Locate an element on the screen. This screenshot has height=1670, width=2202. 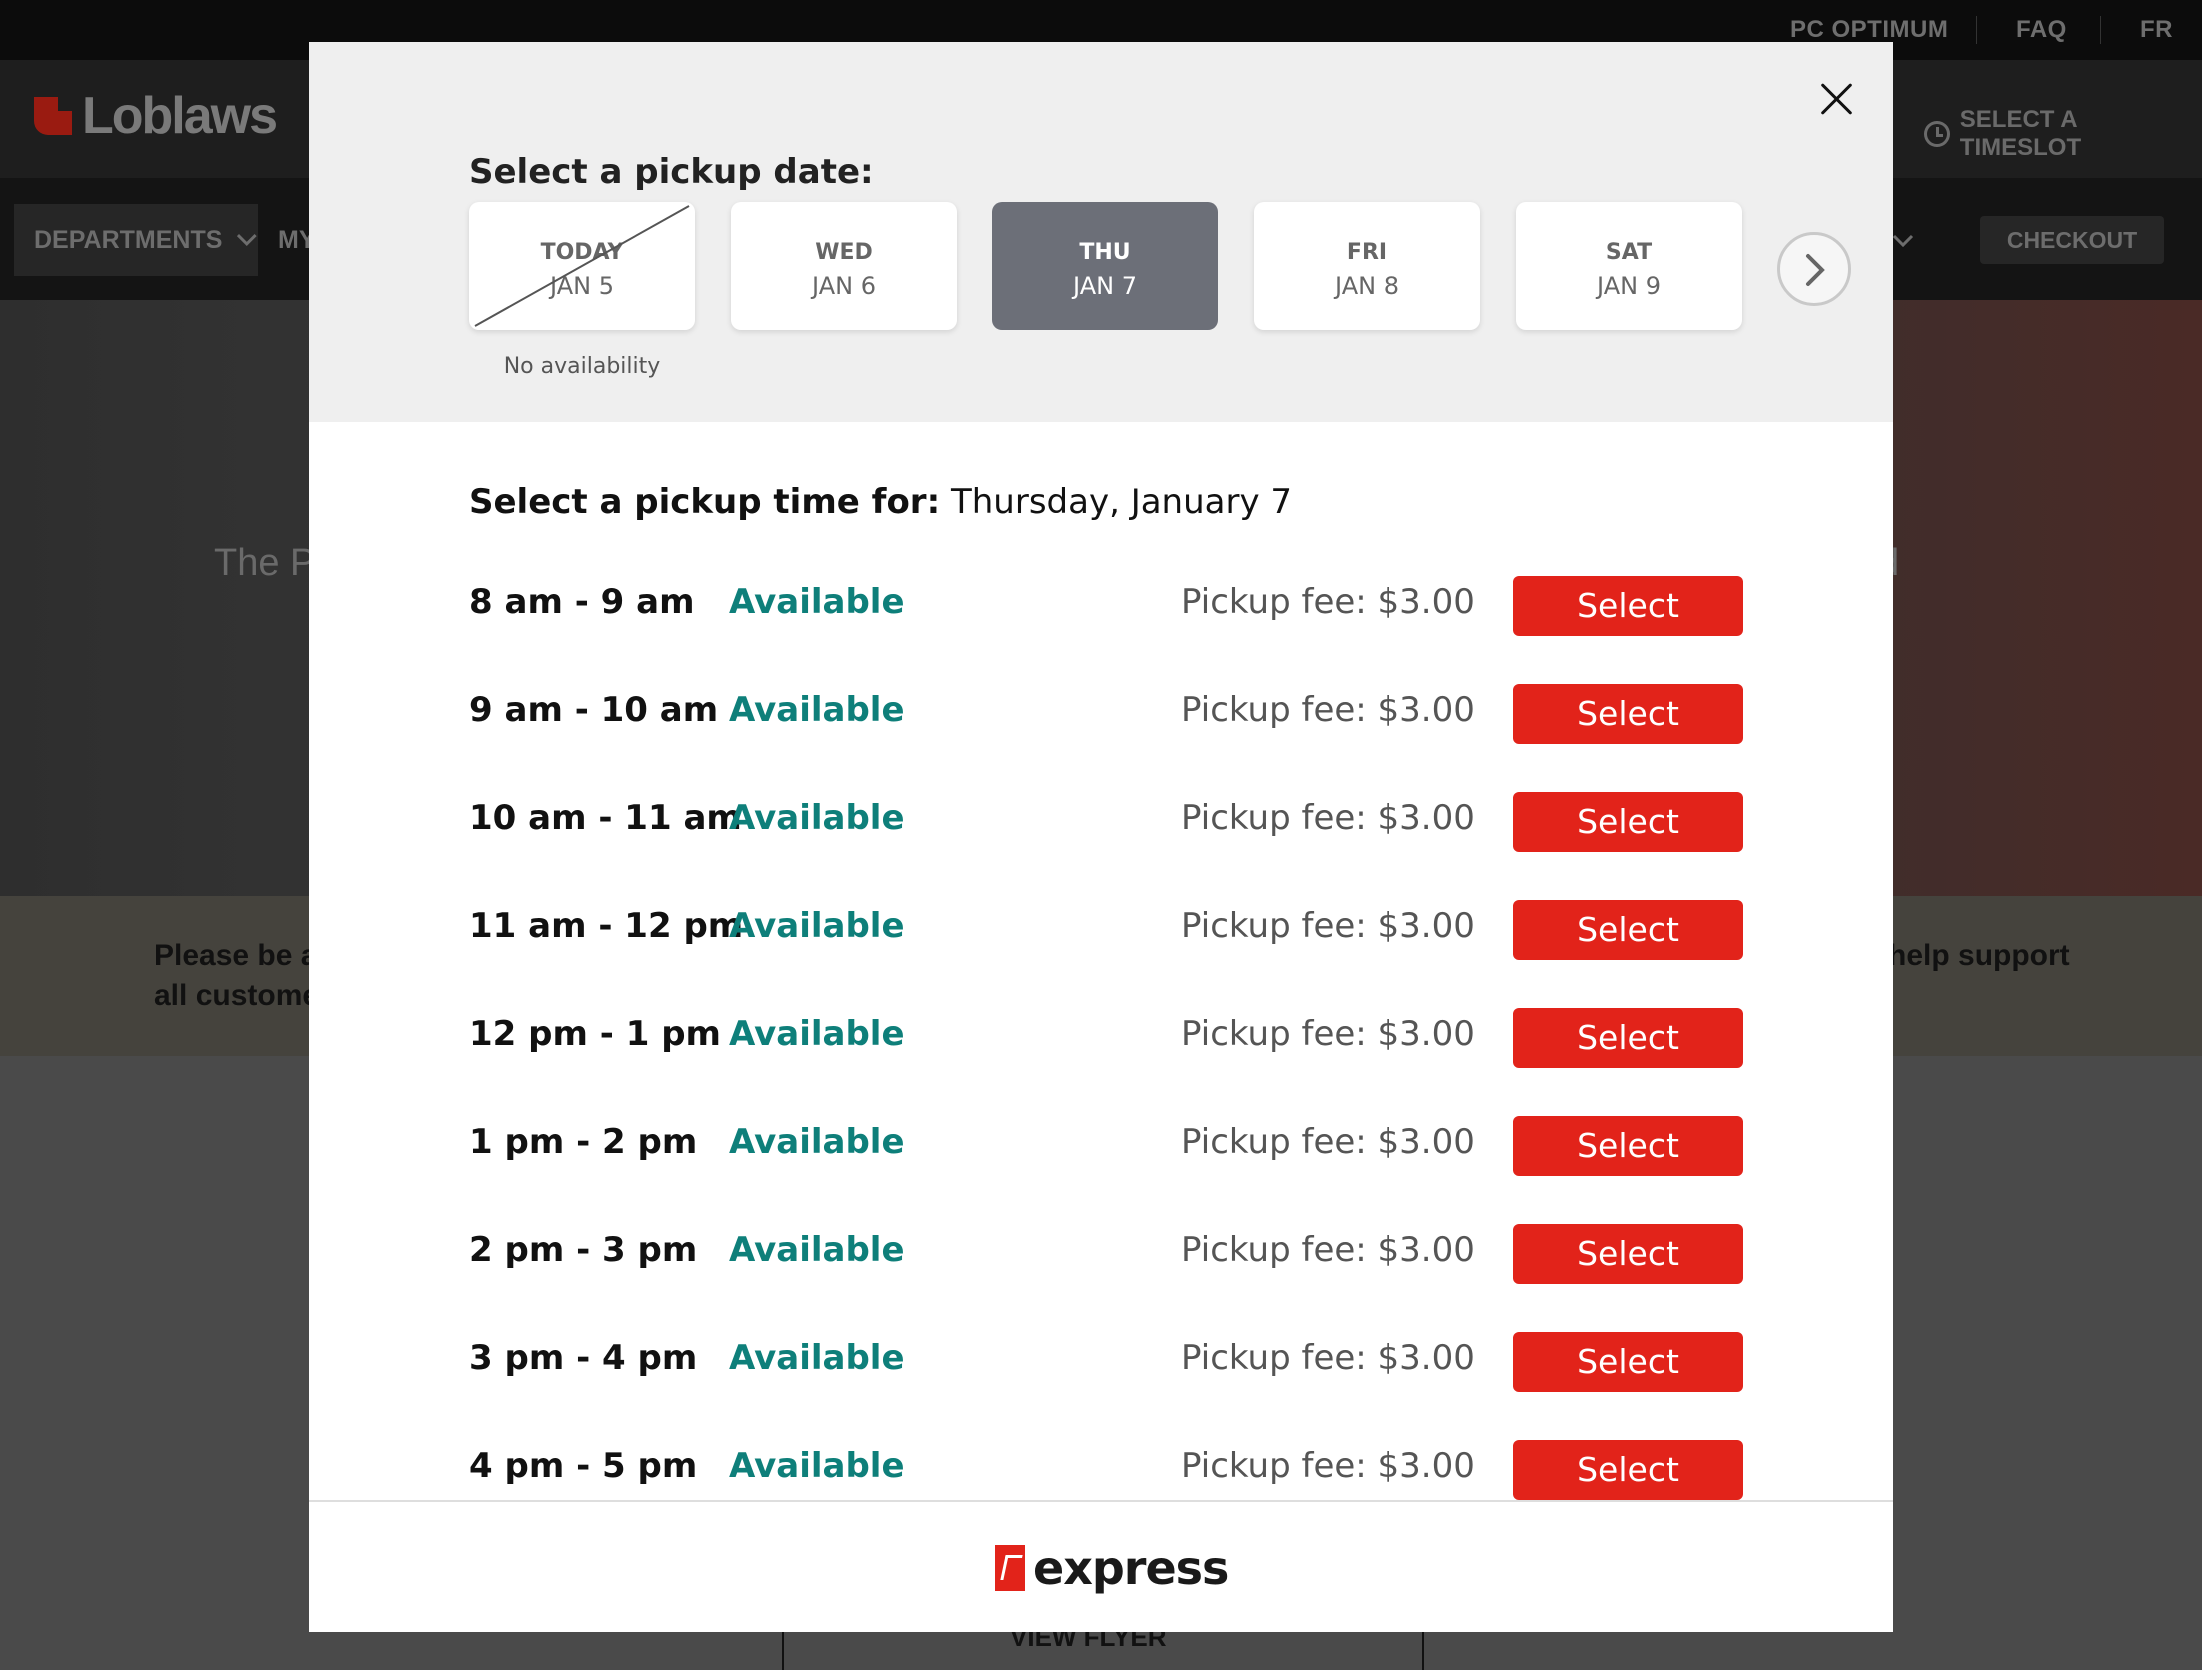
slot-time: 10 am - 11 am is located at coordinates (605, 818).